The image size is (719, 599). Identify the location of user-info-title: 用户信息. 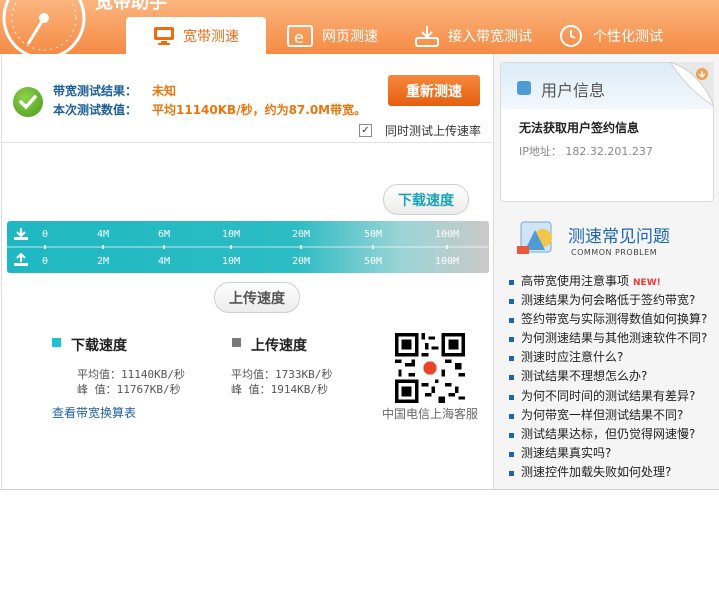
(573, 90).